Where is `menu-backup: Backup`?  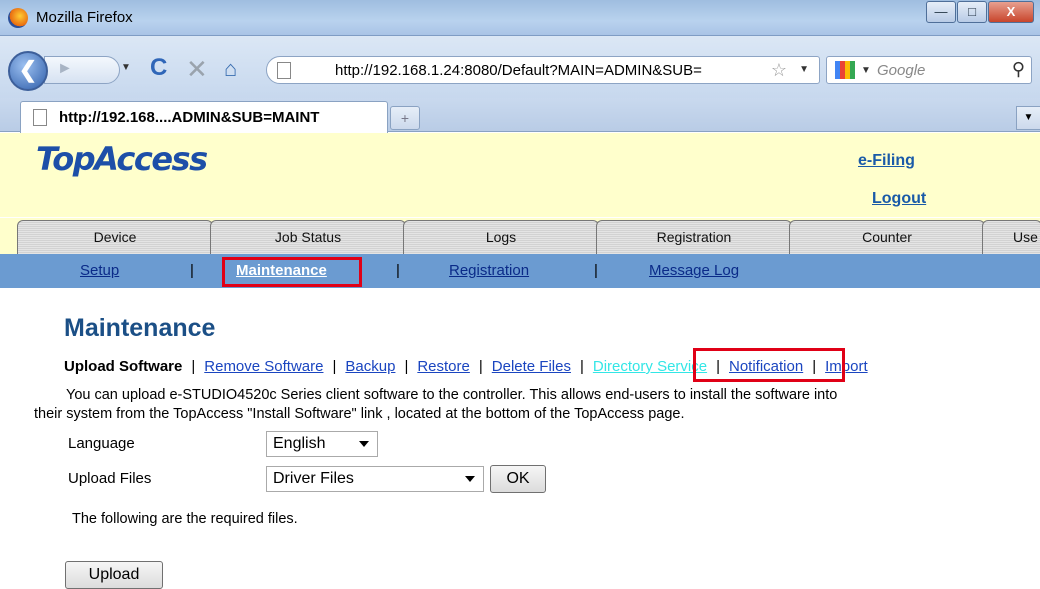 menu-backup: Backup is located at coordinates (370, 366).